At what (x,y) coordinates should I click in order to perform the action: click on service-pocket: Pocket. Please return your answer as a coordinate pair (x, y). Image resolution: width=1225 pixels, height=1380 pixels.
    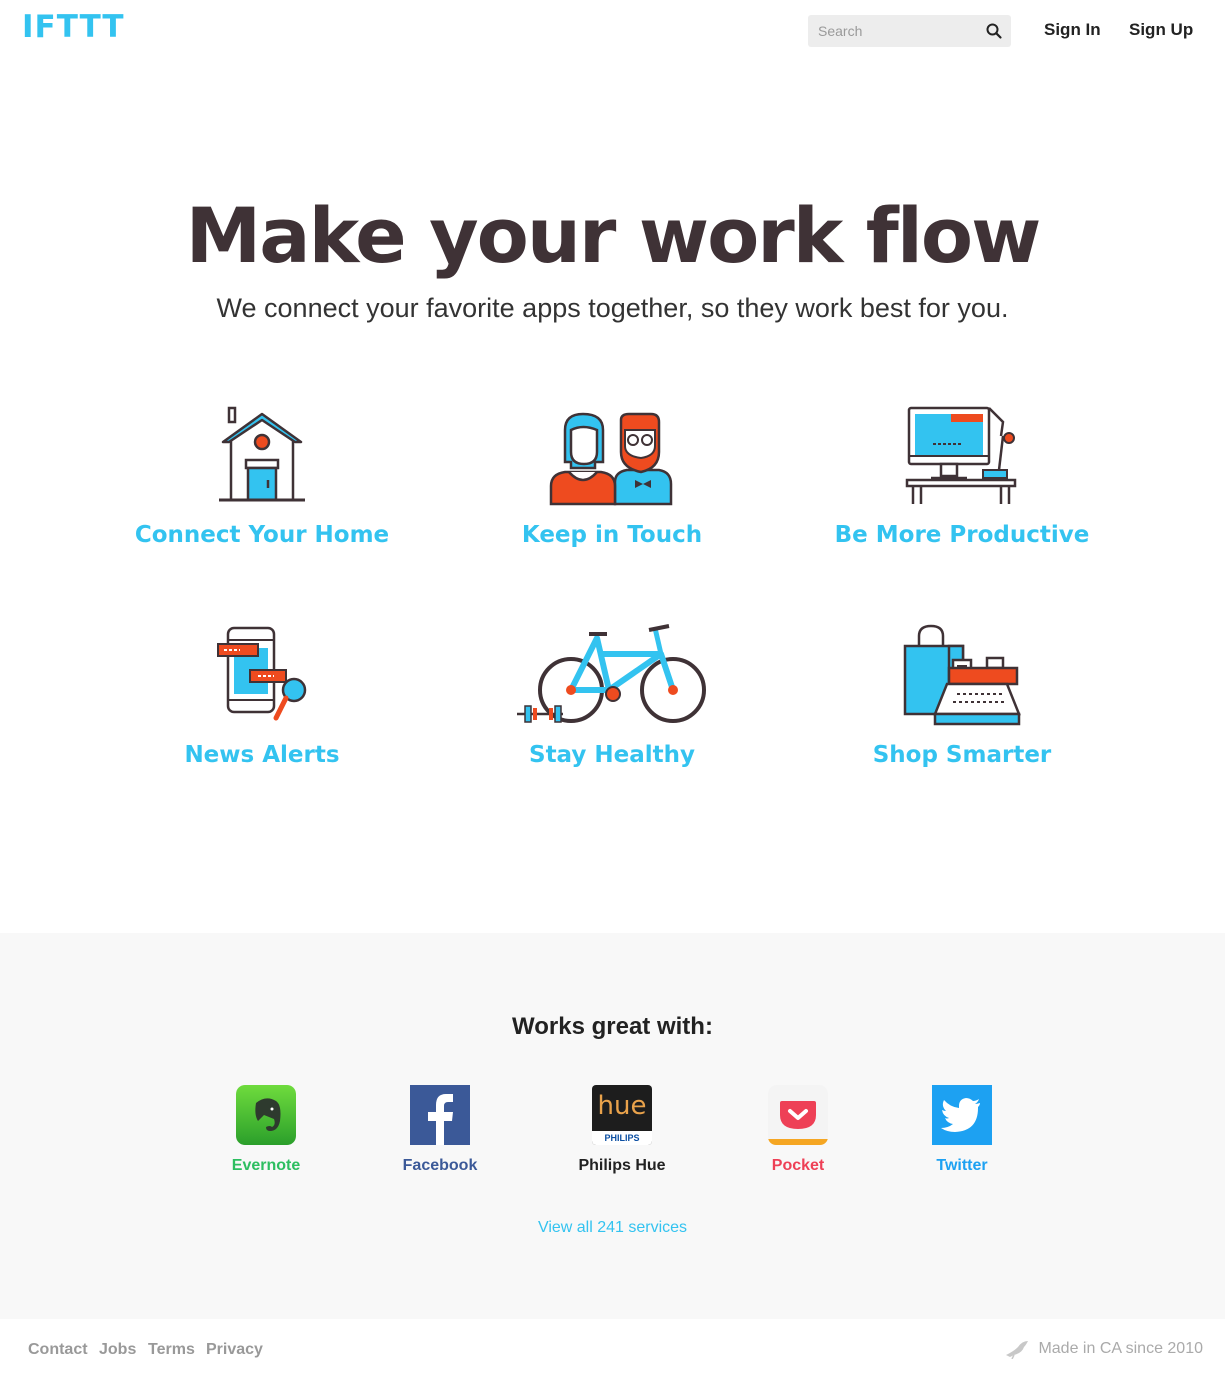
    Looking at the image, I should click on (798, 1130).